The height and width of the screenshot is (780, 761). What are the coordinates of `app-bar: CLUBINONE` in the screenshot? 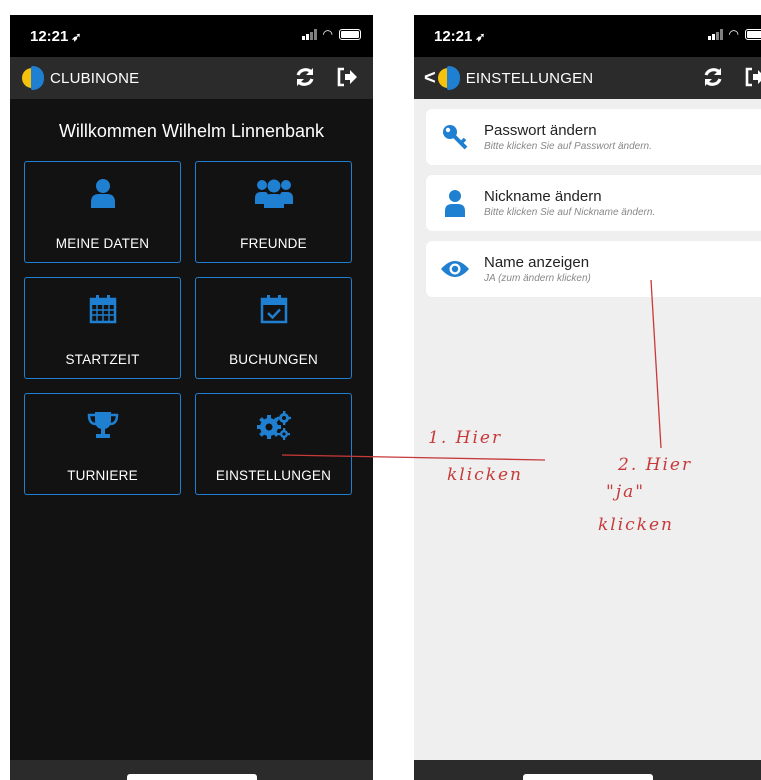 It's located at (191, 78).